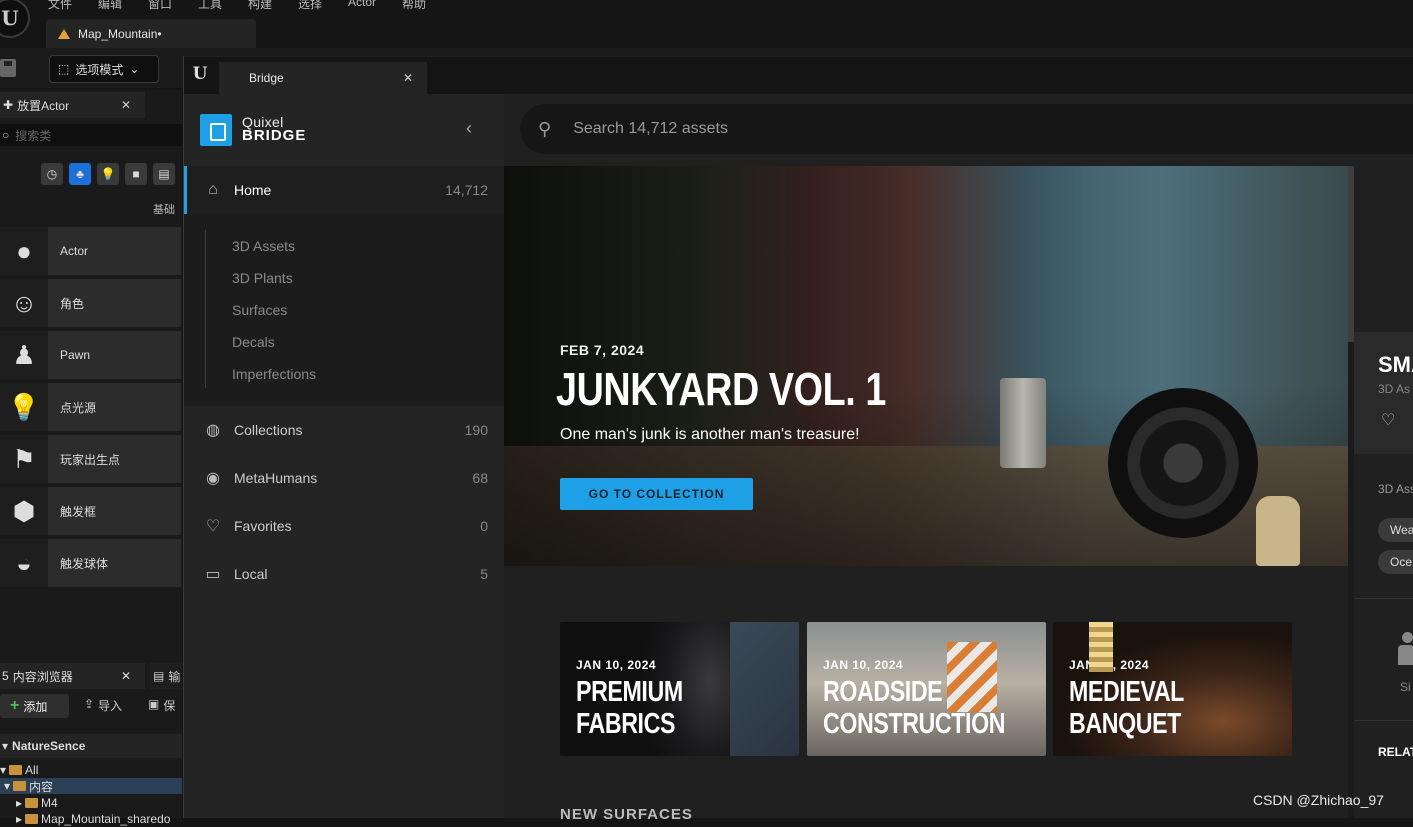 The image size is (1413, 827). What do you see at coordinates (84, 563) in the screenshot?
I see `actor-item-label: 触发球体` at bounding box center [84, 563].